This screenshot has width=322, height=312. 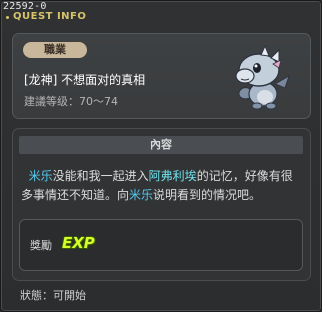 What do you see at coordinates (55, 50) in the screenshot?
I see `job-badge: 職業` at bounding box center [55, 50].